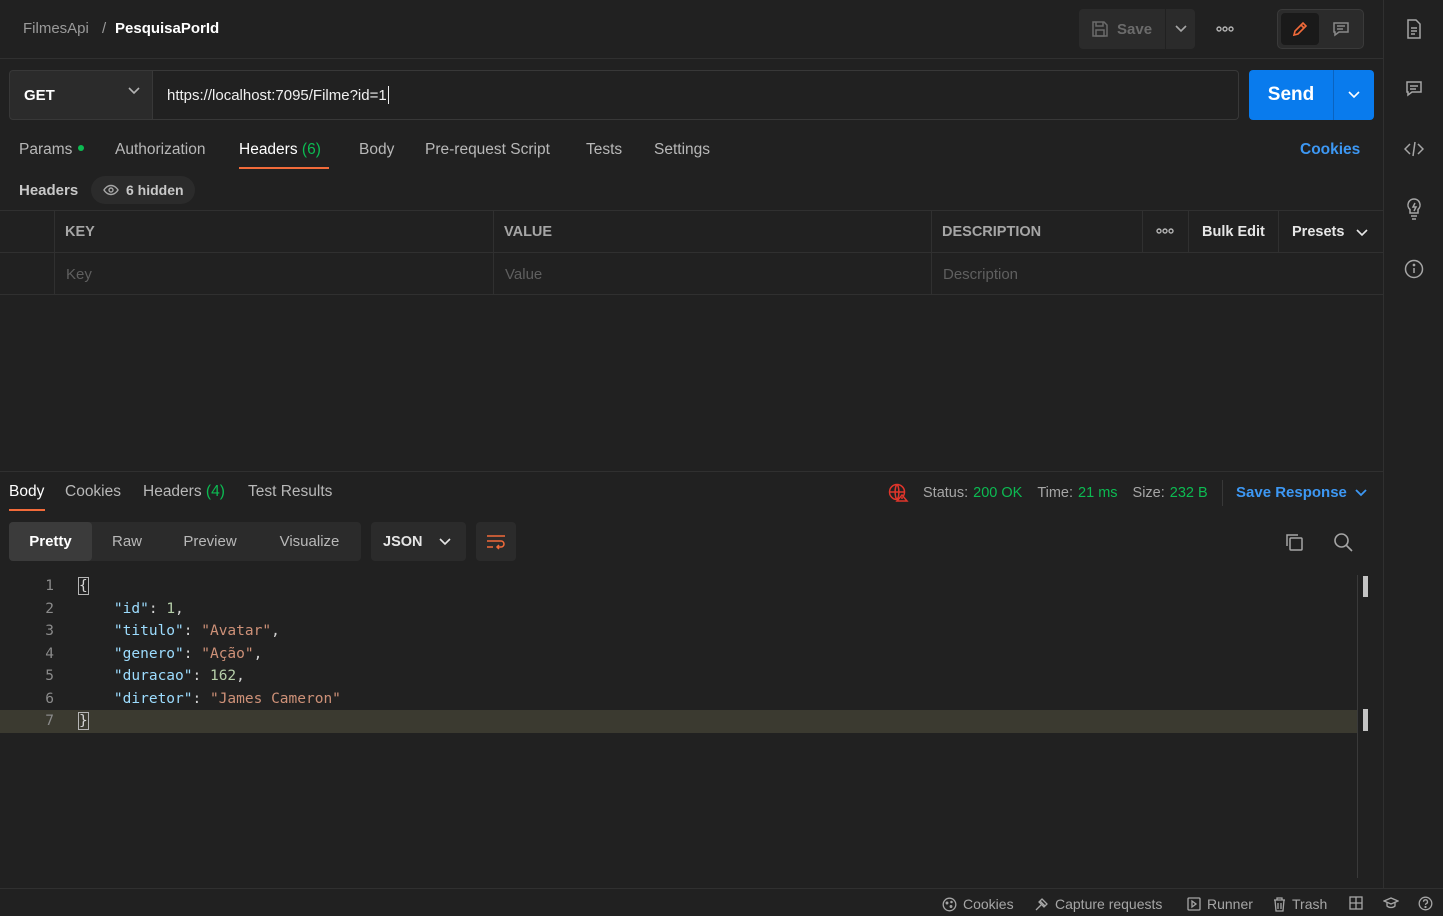 The image size is (1443, 916). What do you see at coordinates (1100, 29) in the screenshot?
I see `save-icon` at bounding box center [1100, 29].